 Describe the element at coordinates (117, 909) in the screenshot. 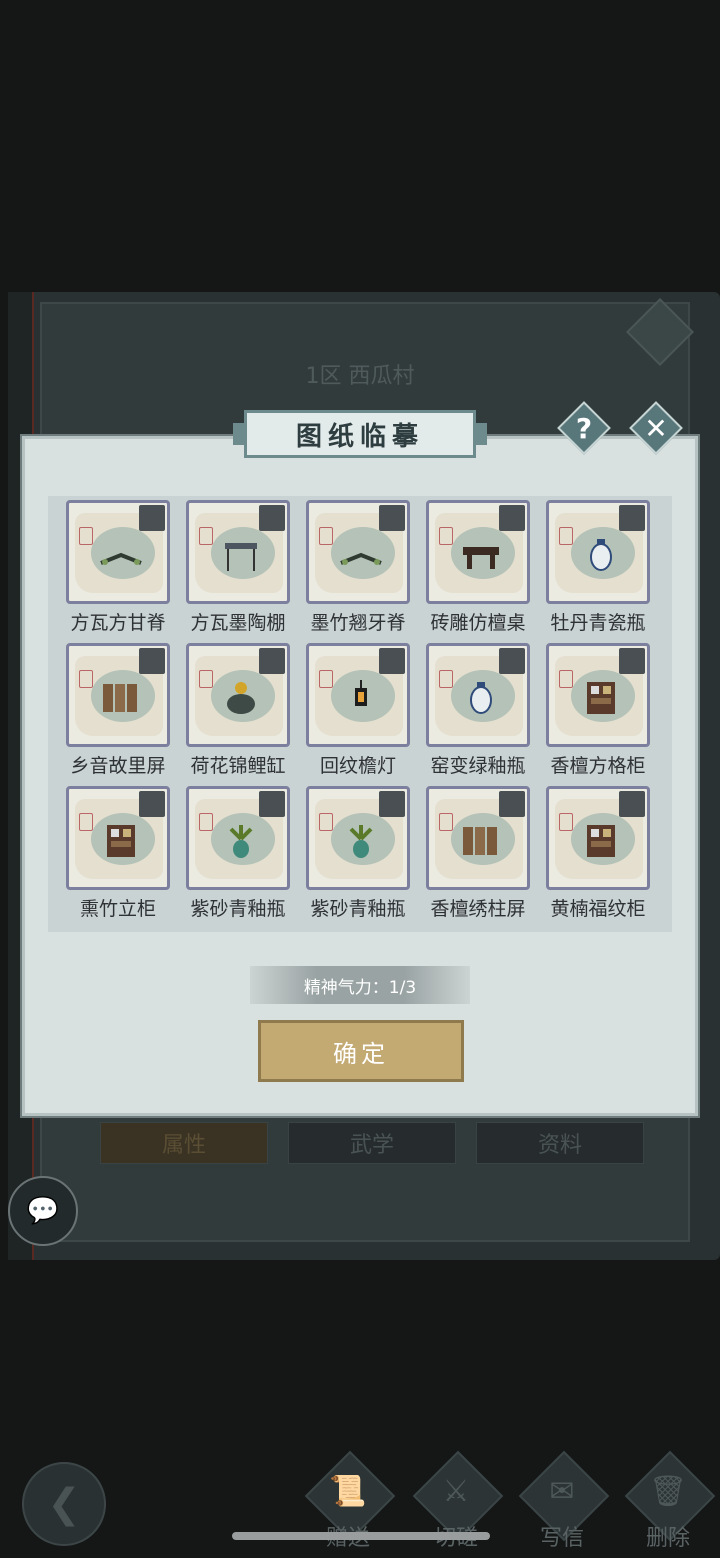

I see `blueprint-item-label: 熏竹立柜` at that location.